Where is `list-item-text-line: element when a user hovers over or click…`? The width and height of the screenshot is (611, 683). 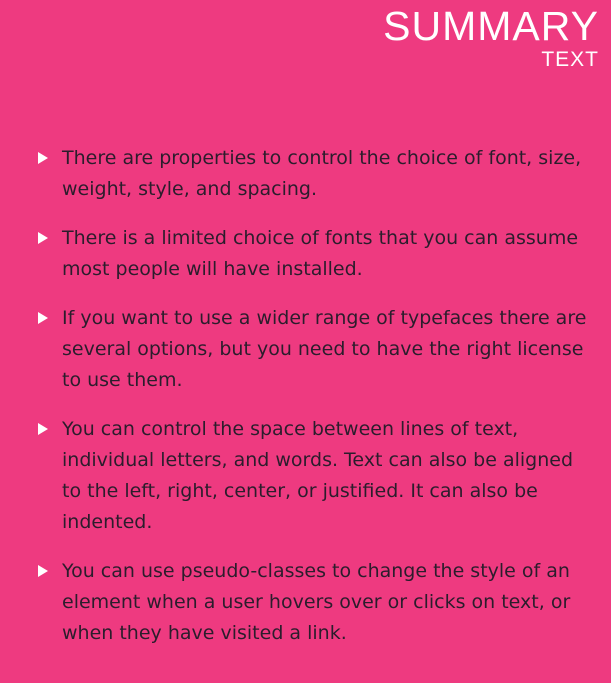 list-item-text-line: element when a user hovers over or click… is located at coordinates (316, 602).